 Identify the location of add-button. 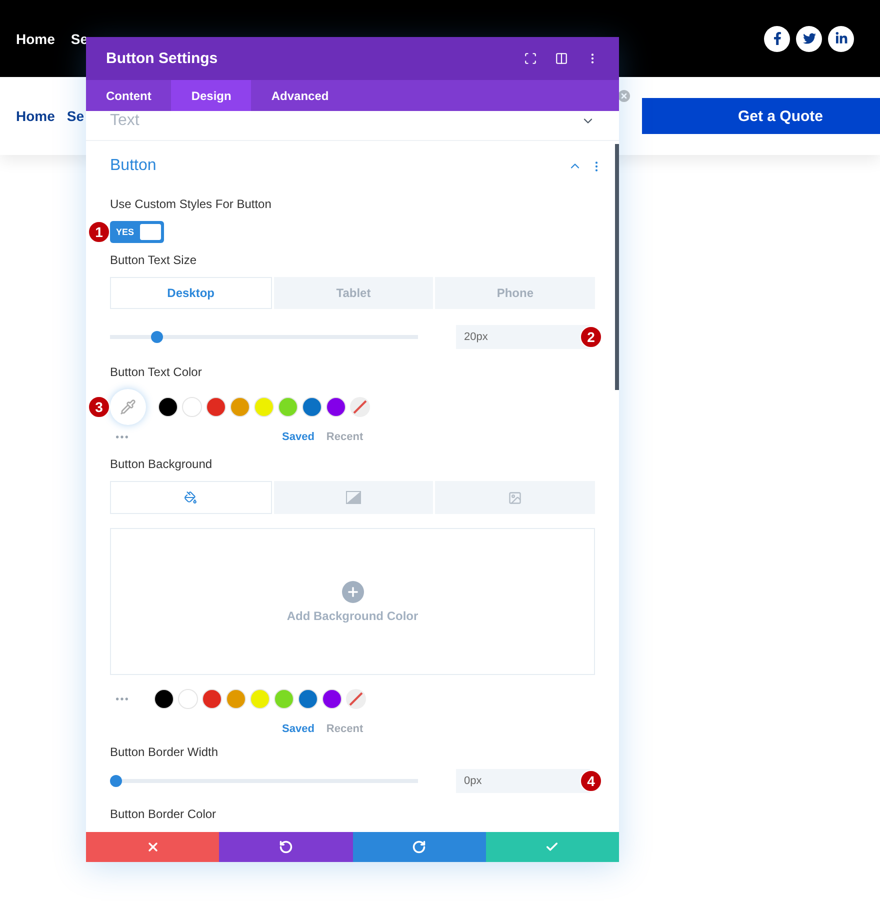
(353, 591).